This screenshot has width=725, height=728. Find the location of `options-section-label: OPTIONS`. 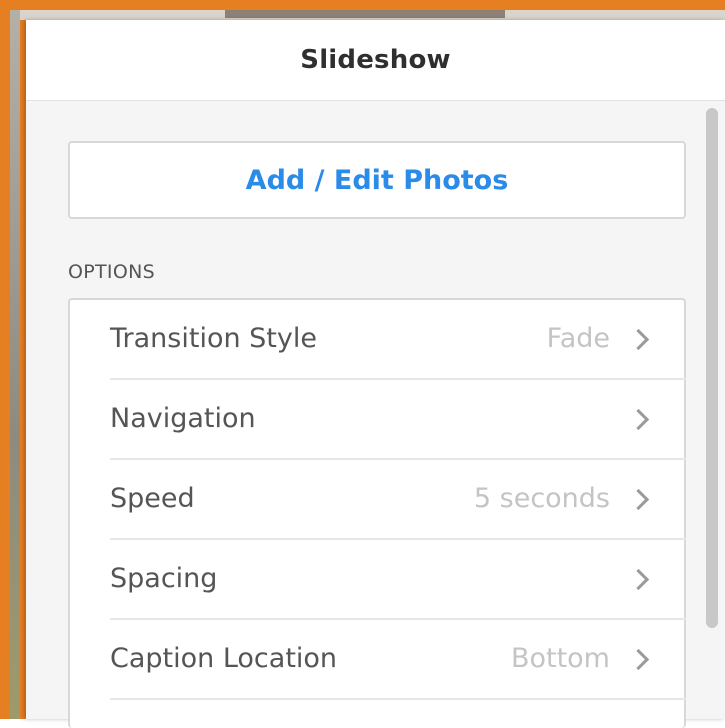

options-section-label: OPTIONS is located at coordinates (111, 272).